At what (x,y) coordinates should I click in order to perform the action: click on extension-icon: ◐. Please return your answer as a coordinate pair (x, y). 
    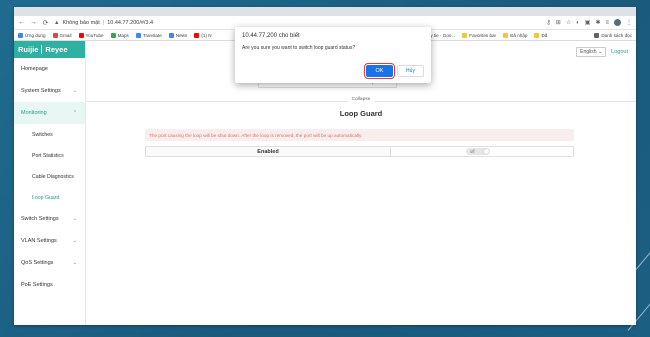
    Looking at the image, I should click on (578, 23).